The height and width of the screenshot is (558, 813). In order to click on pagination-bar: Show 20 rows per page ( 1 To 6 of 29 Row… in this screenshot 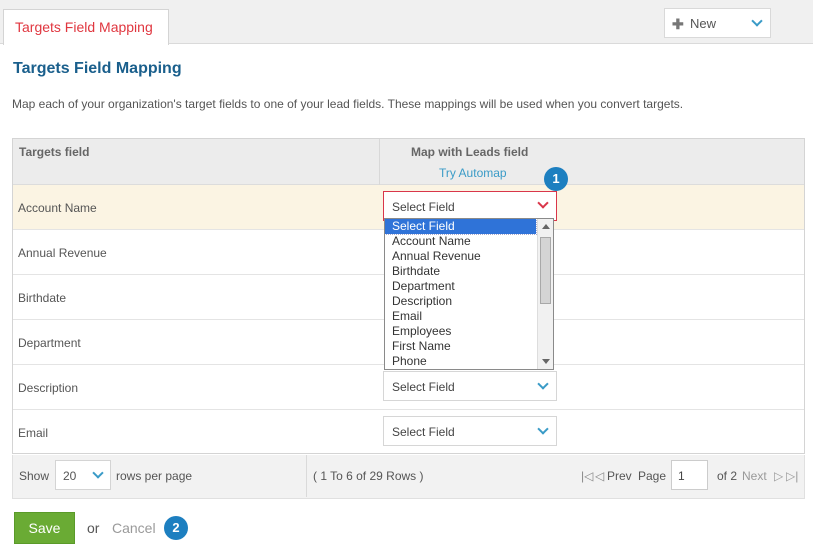, I will do `click(408, 477)`.